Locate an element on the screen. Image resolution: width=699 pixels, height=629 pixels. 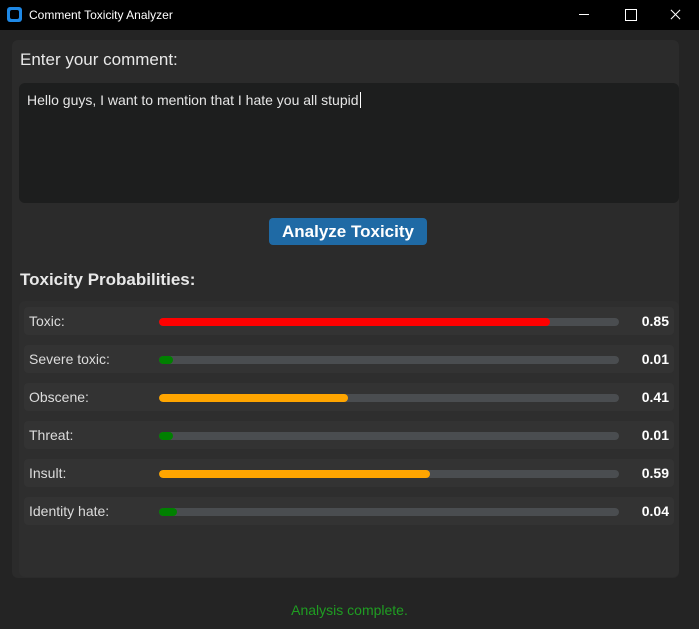
row-label: Severe toxic: is located at coordinates (69, 359).